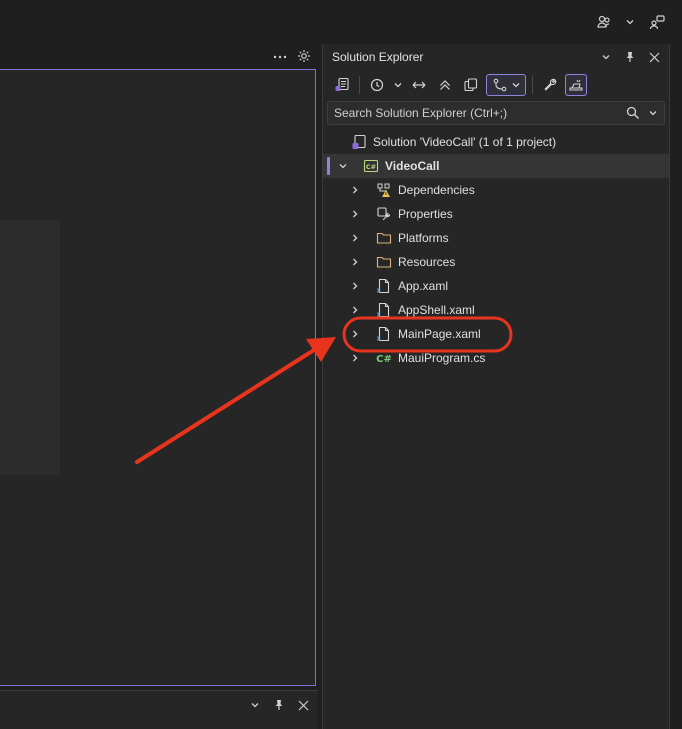  What do you see at coordinates (427, 262) in the screenshot?
I see `tree-item-label: Resources` at bounding box center [427, 262].